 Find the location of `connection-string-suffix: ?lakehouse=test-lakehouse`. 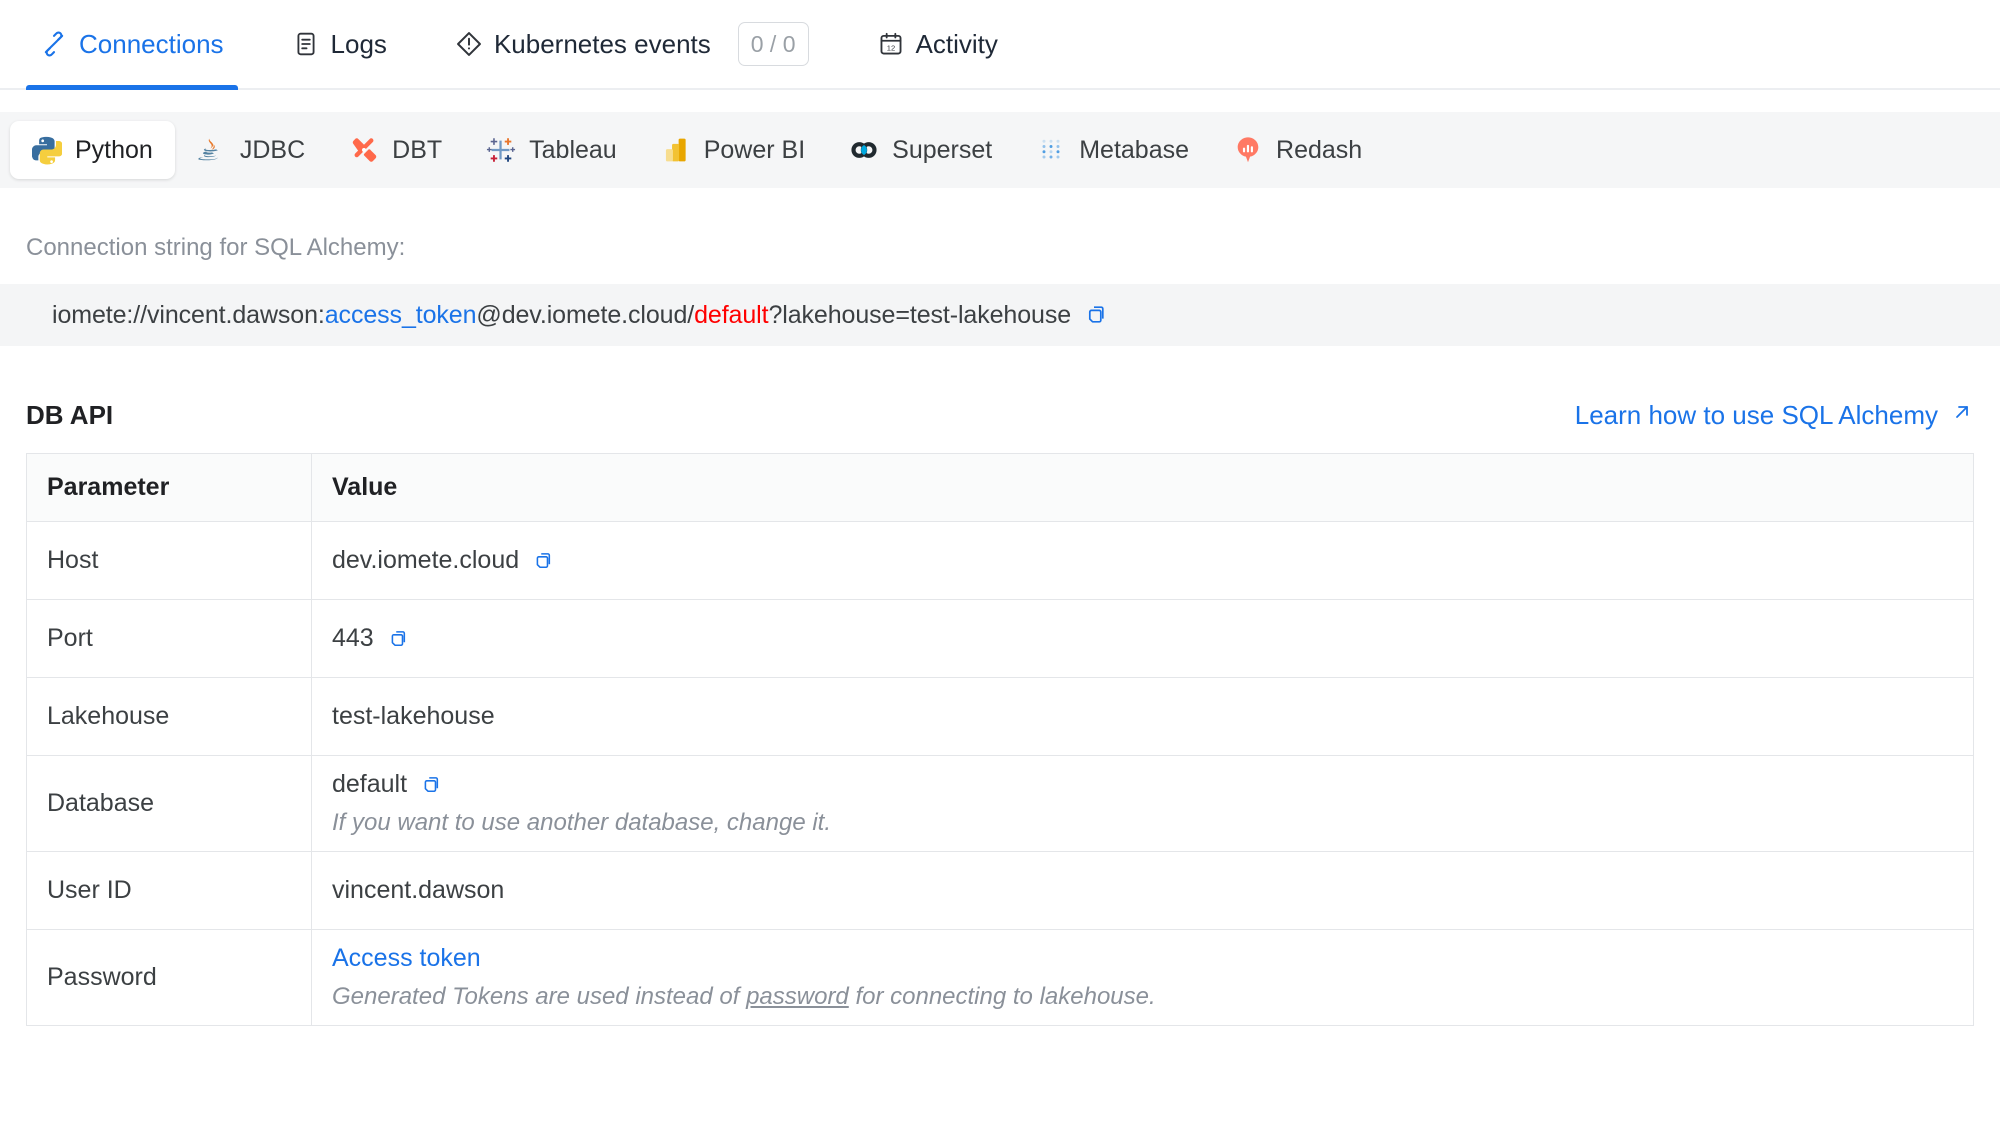

connection-string-suffix: ?lakehouse=test-lakehouse is located at coordinates (920, 314).